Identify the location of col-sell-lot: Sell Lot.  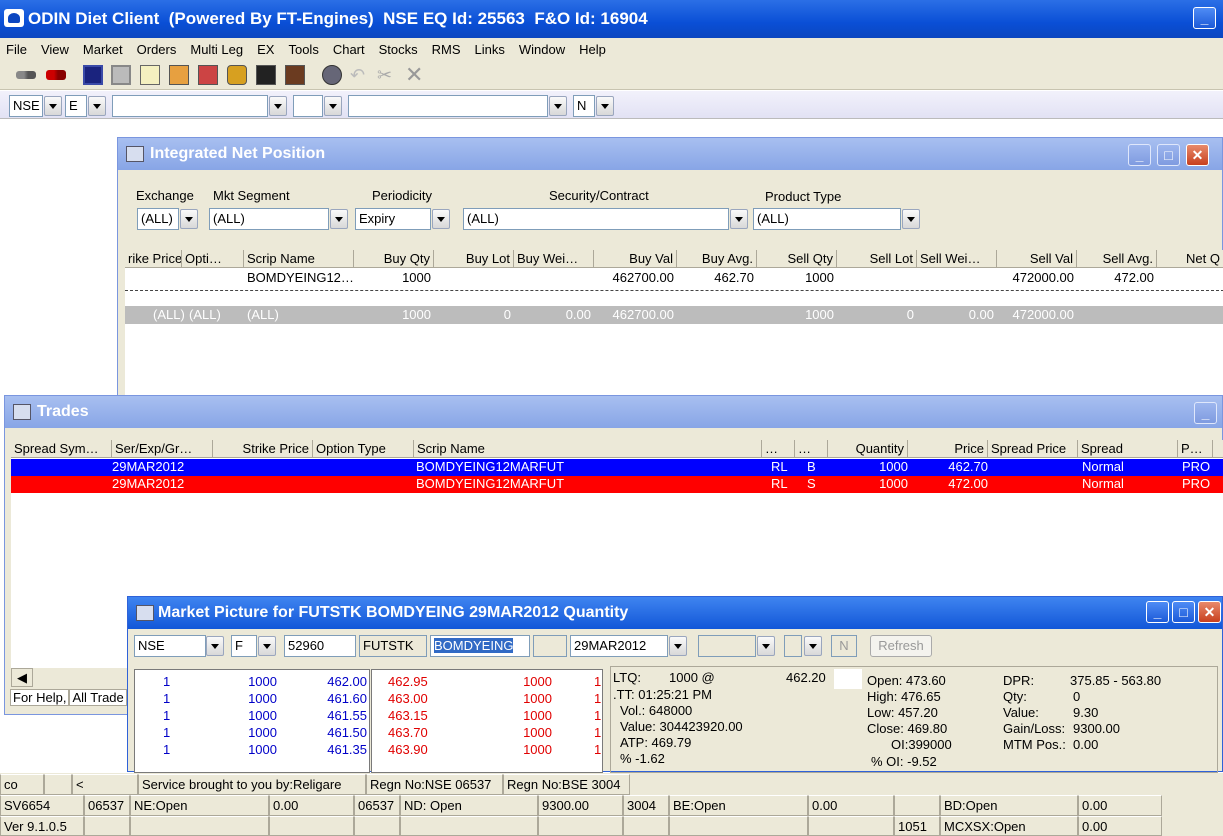
(877, 259).